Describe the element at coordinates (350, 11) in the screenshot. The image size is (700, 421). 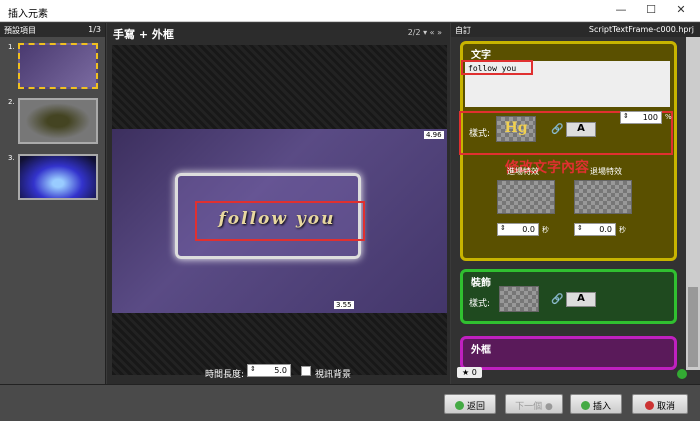
I see `title-bar: 插入元素 — ☐ ✕` at that location.